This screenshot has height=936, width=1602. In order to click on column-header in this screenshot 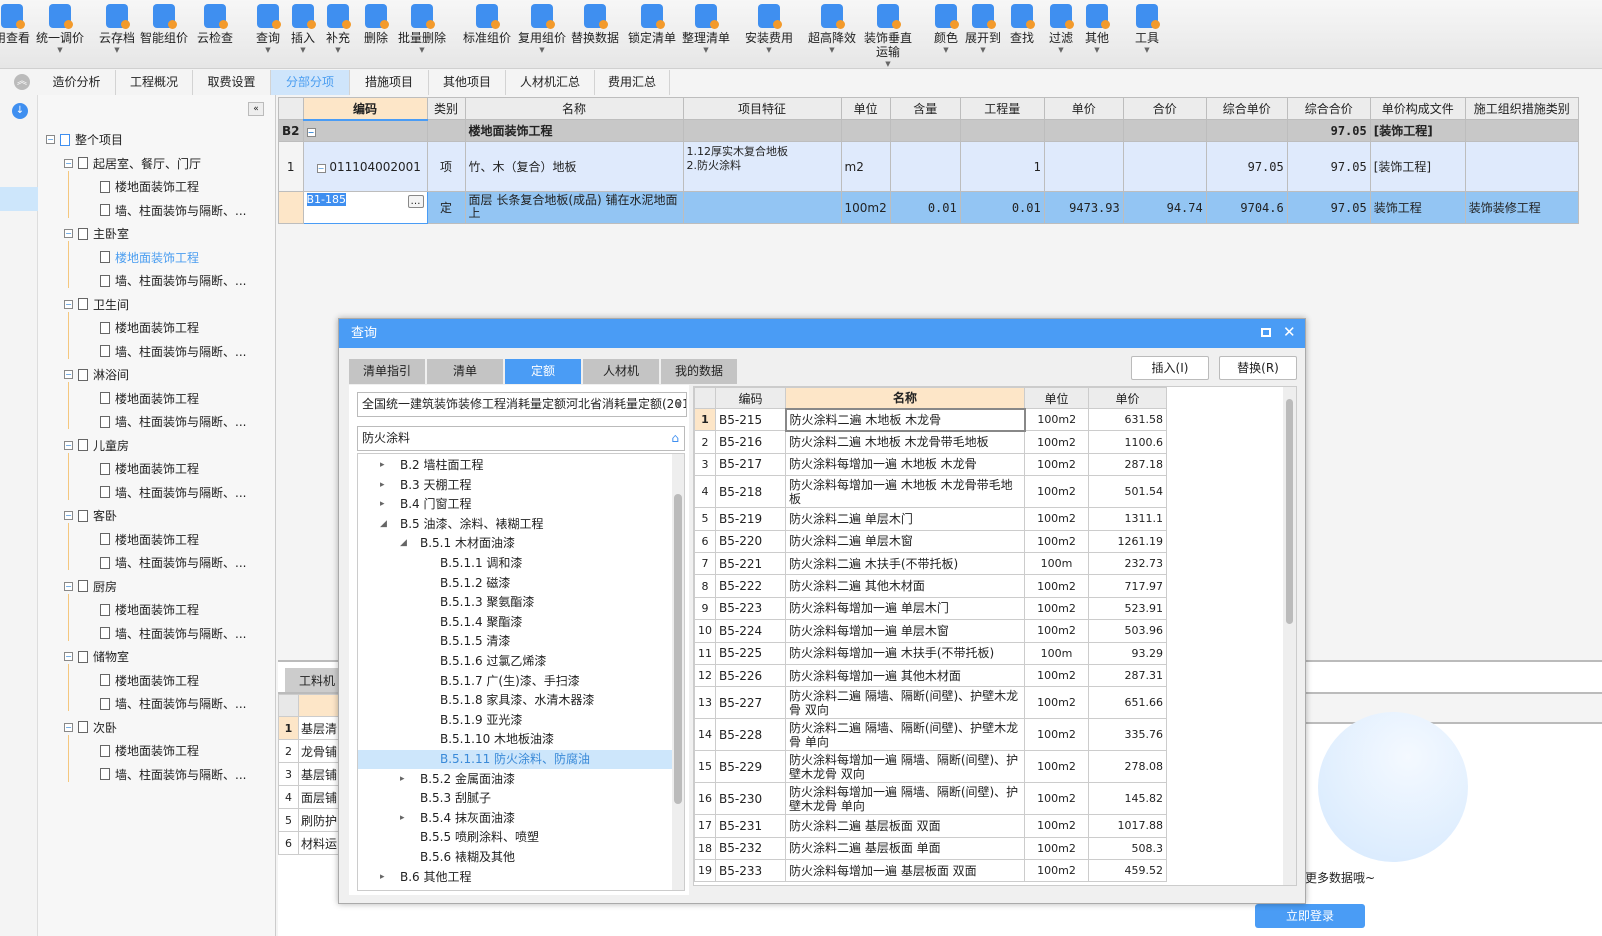, I will do `click(705, 398)`.